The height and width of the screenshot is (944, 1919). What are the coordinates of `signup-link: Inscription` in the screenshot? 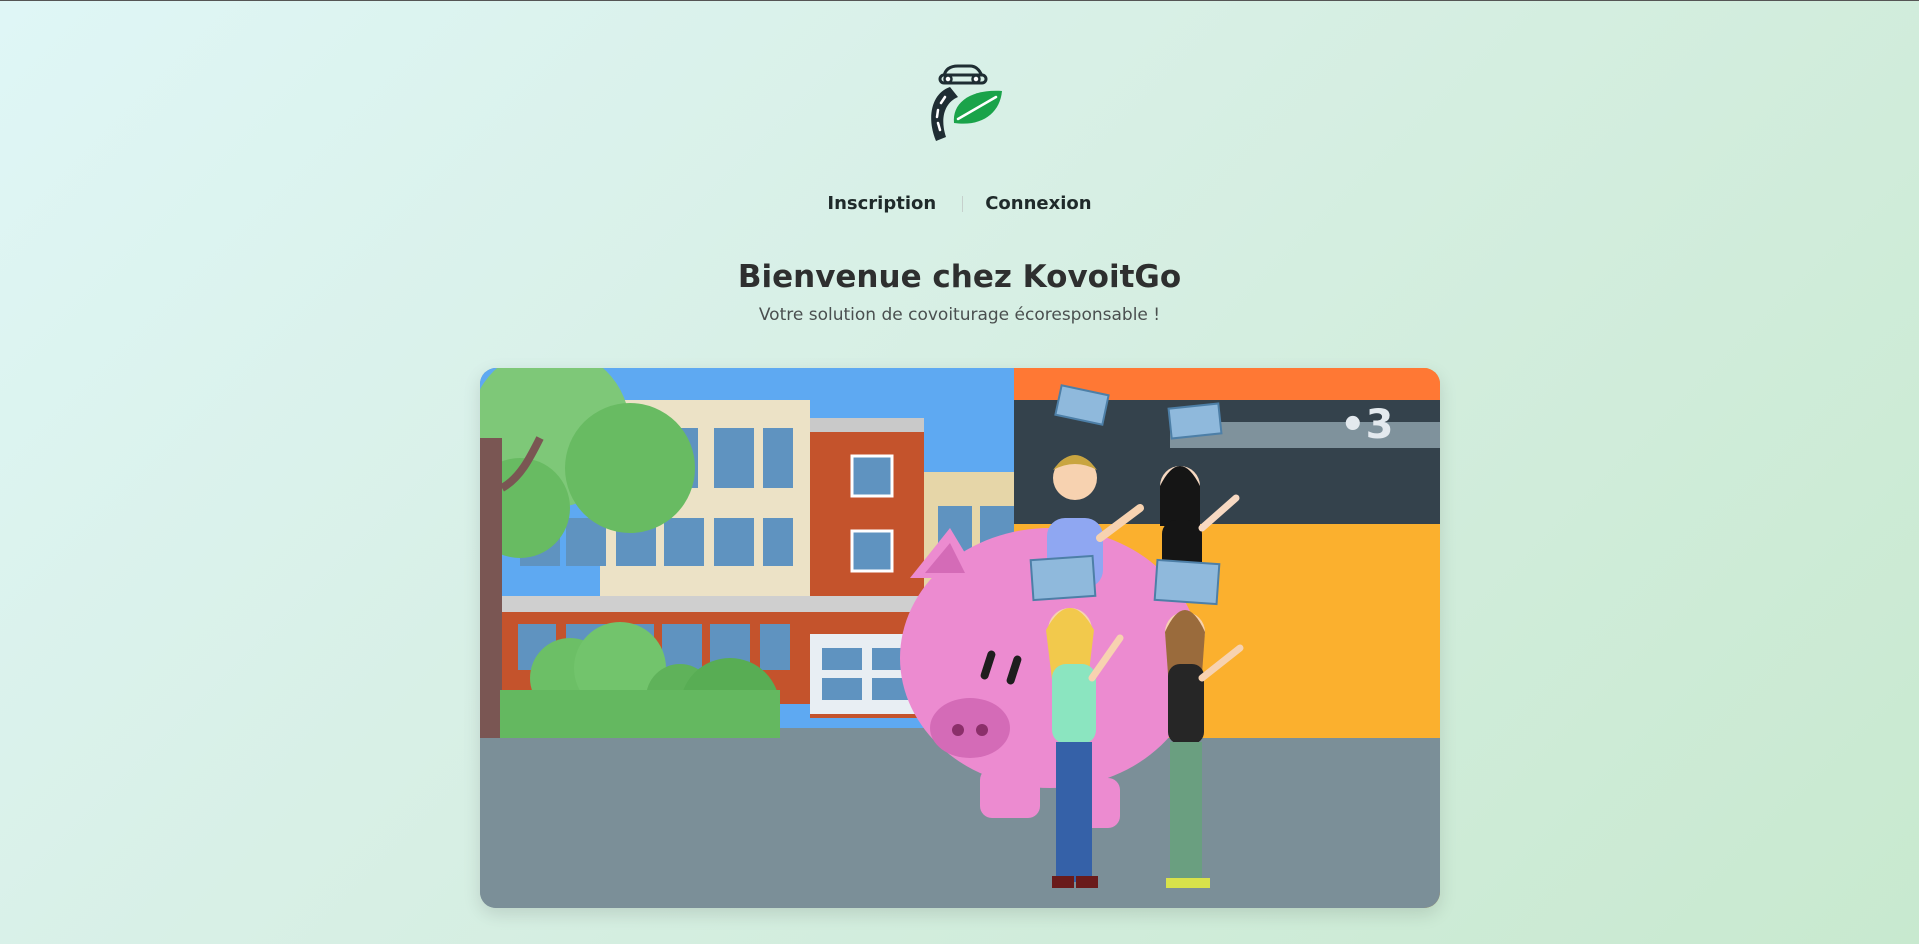 It's located at (881, 203).